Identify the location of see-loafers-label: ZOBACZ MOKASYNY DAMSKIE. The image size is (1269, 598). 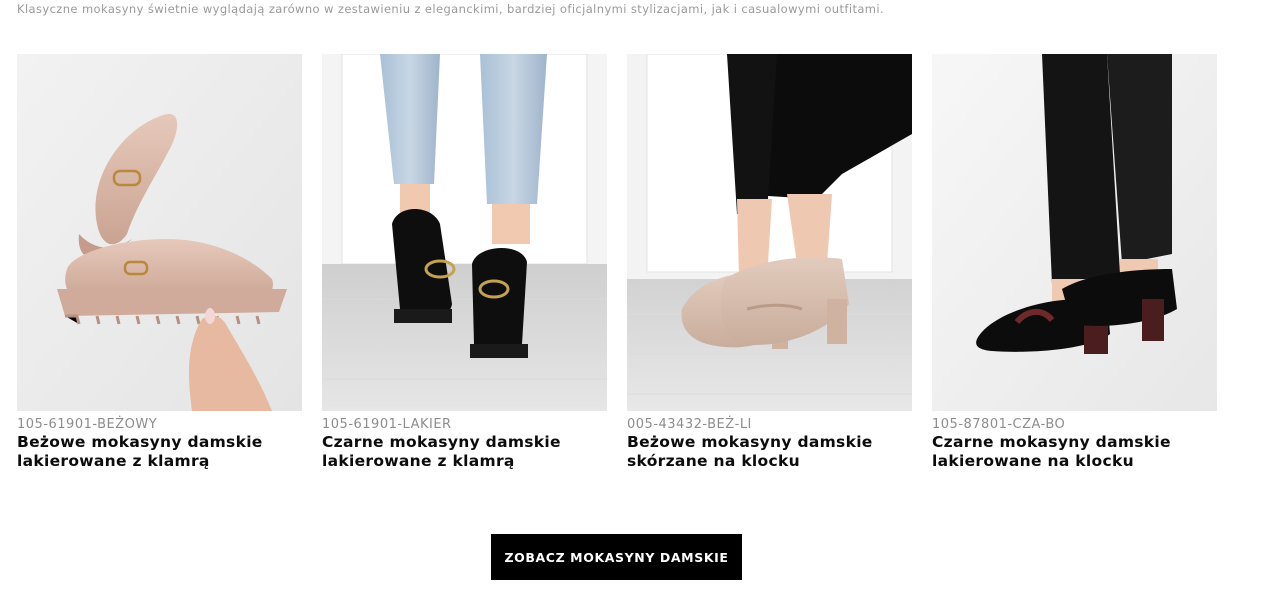
(616, 557).